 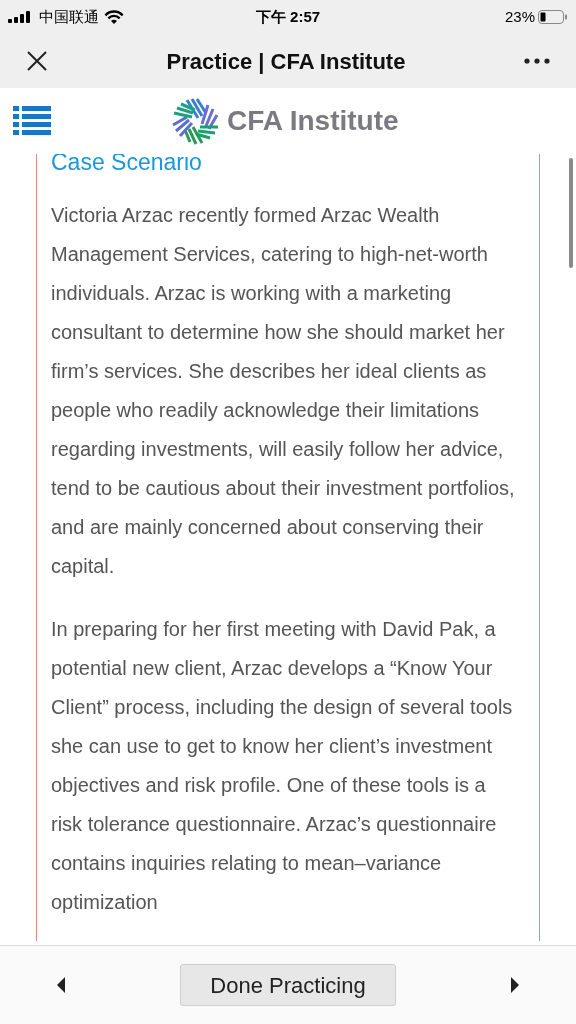 What do you see at coordinates (127, 164) in the screenshot?
I see `section-heading: Case Scenario` at bounding box center [127, 164].